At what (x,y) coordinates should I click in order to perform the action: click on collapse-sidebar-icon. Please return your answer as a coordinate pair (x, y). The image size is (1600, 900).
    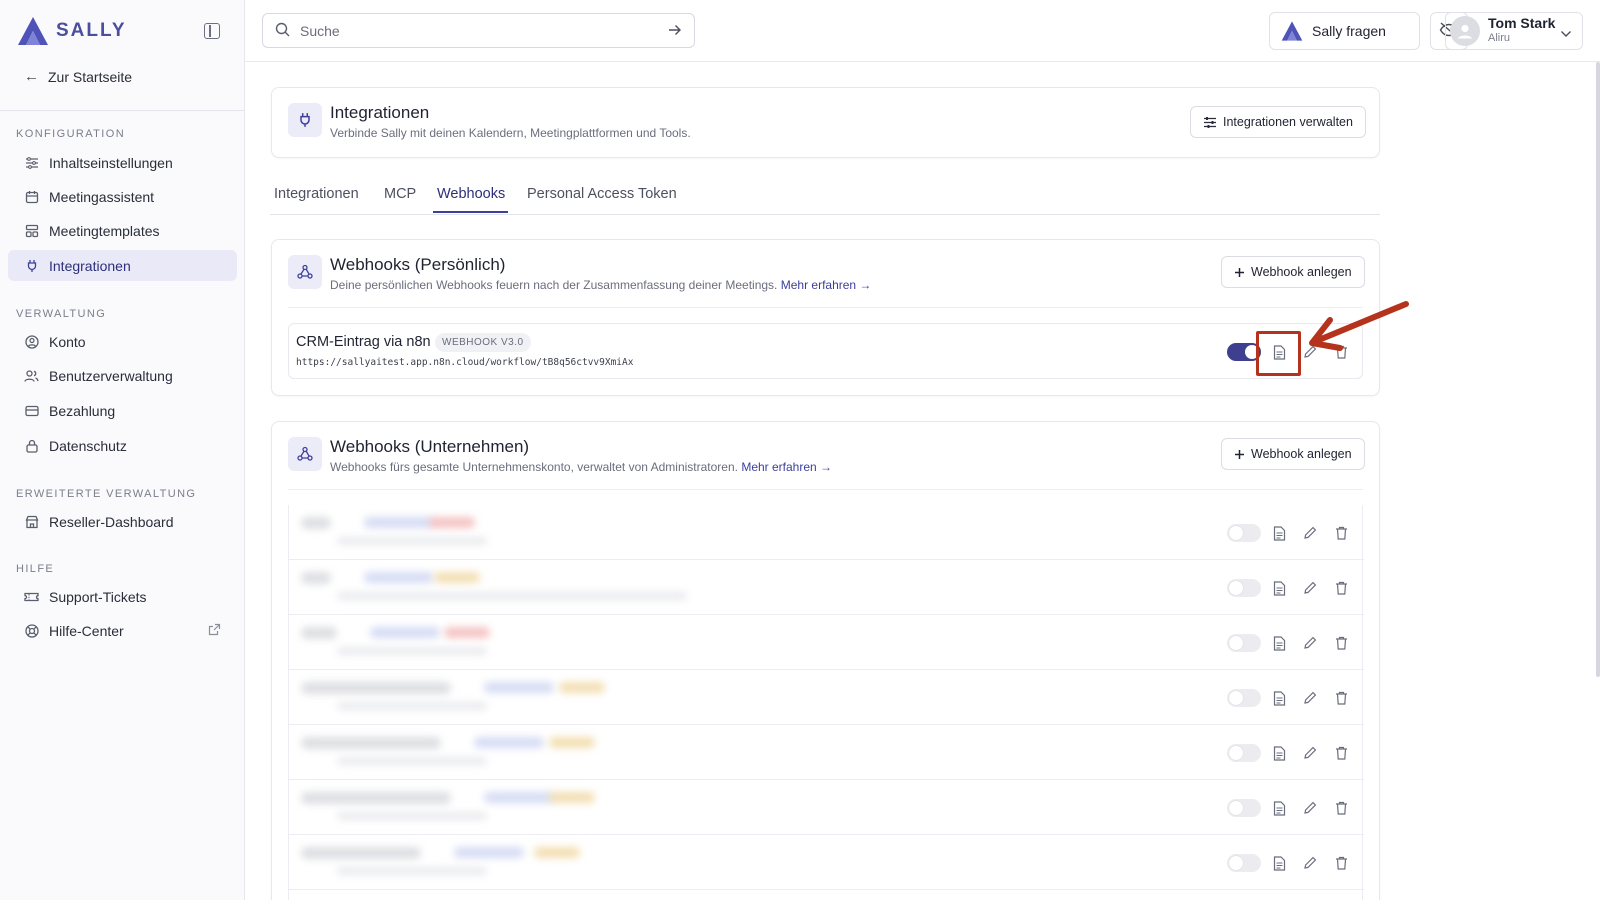
    Looking at the image, I should click on (212, 31).